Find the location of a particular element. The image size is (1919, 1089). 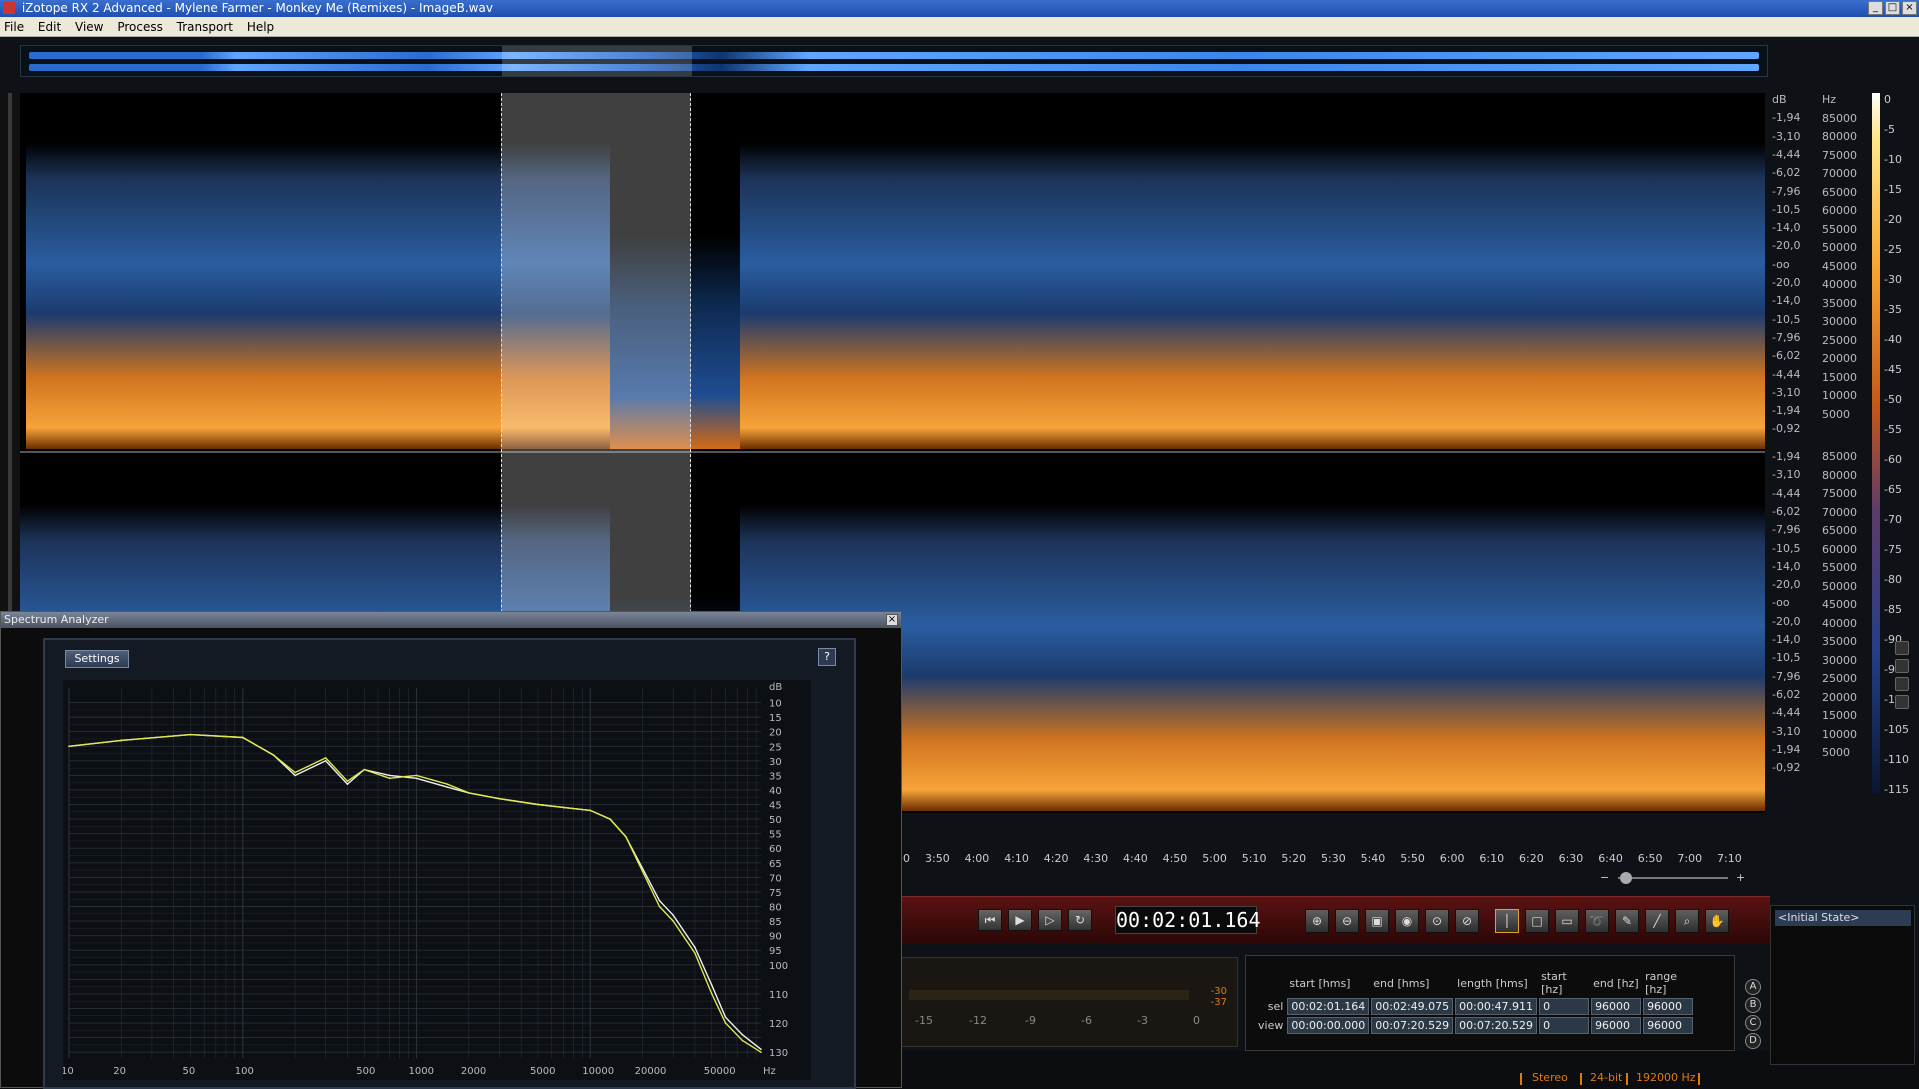

db-scale-label: -3,10 is located at coordinates (1786, 475).